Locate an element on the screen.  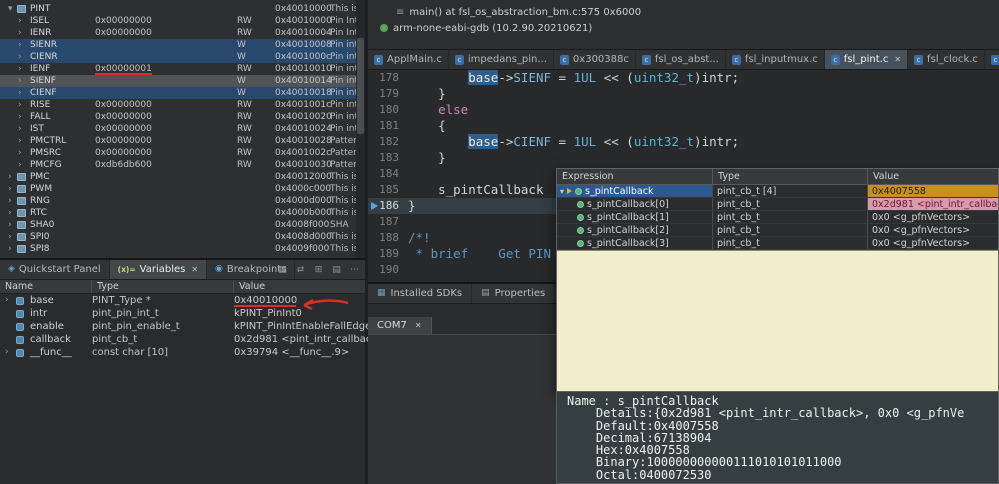
registers-scrollbar is located at coordinates (360, 129).